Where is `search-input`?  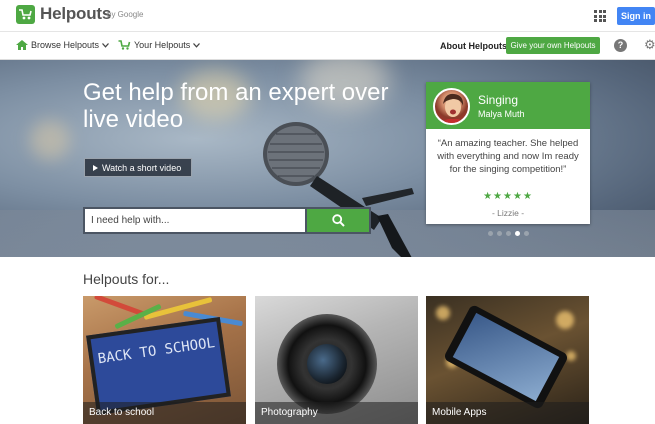
search-input is located at coordinates (195, 220).